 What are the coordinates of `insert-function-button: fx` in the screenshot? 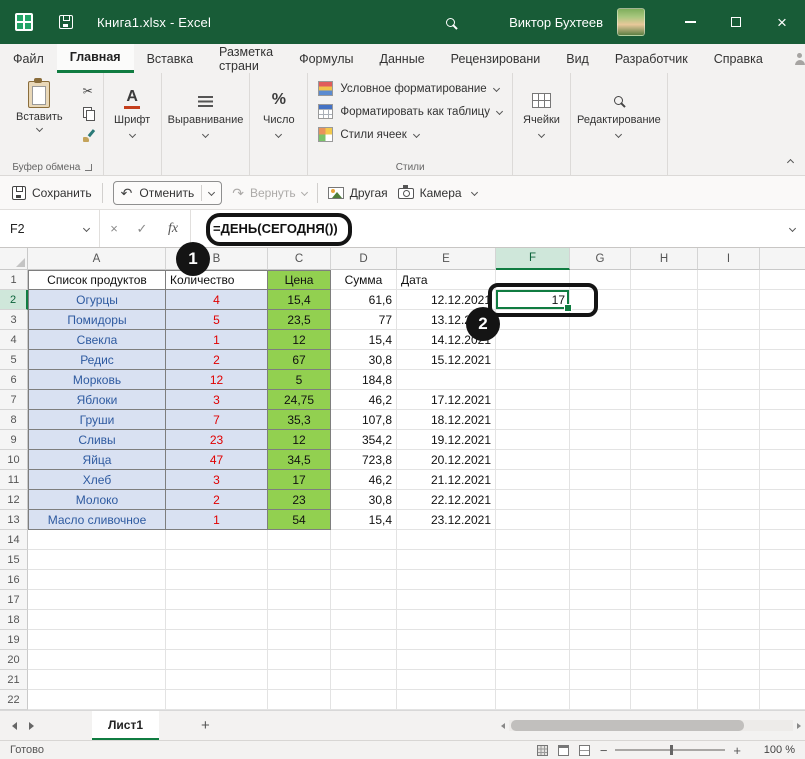 It's located at (173, 229).